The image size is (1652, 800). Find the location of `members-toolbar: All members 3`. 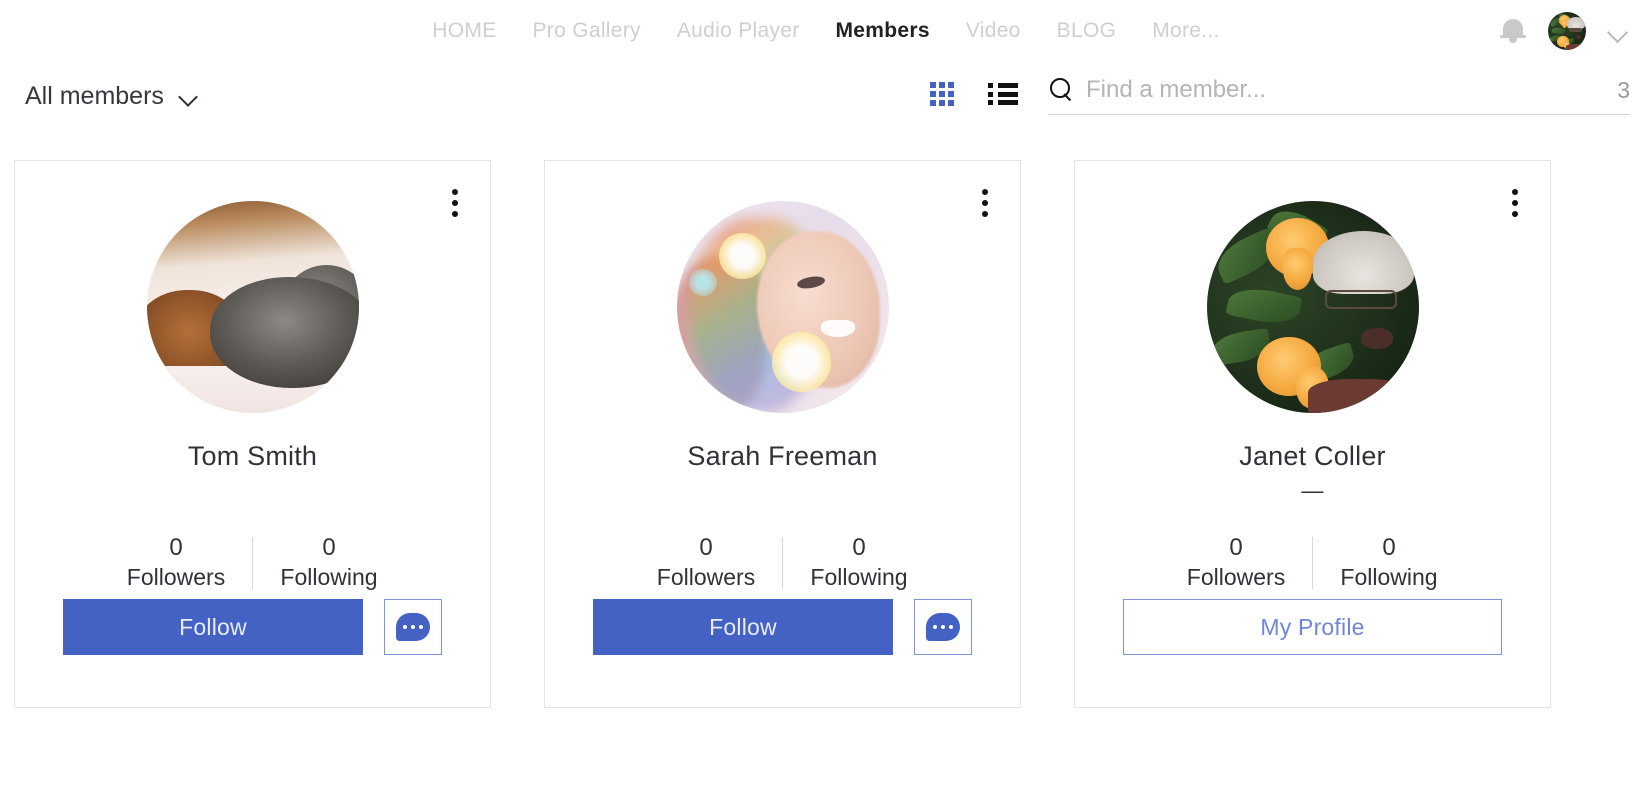

members-toolbar: All members 3 is located at coordinates (826, 106).